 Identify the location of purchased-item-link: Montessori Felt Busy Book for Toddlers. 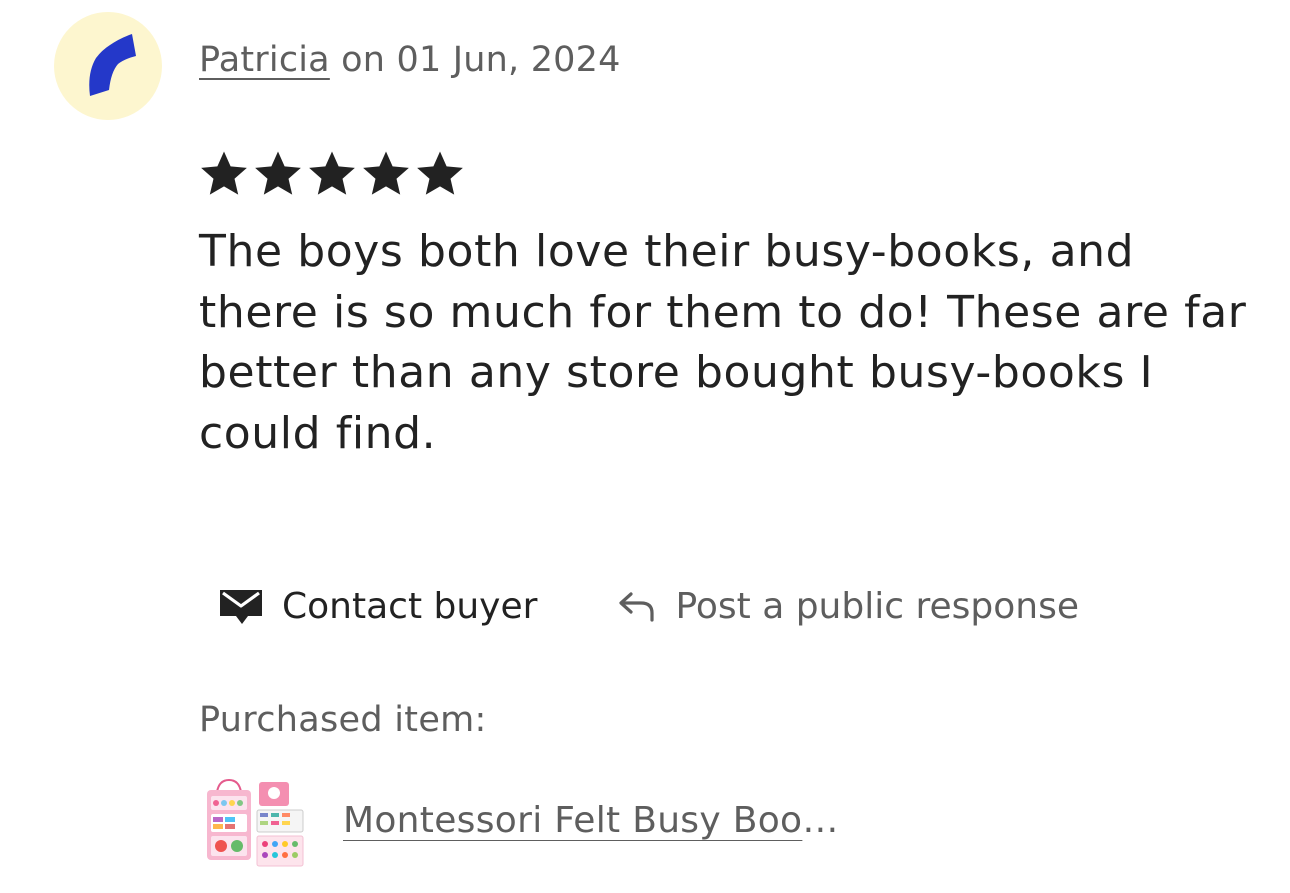
(596, 820).